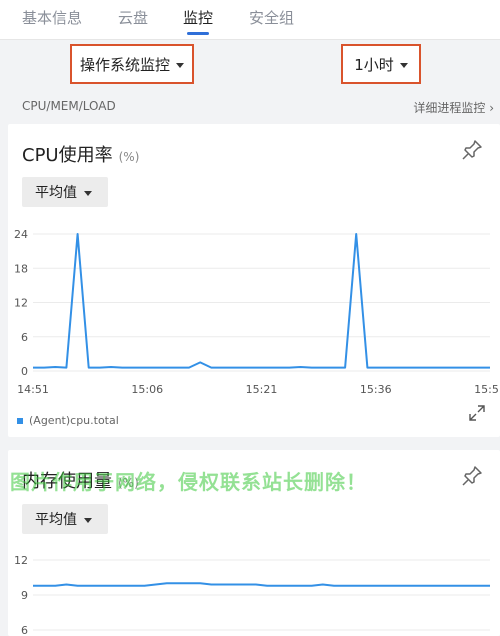 This screenshot has height=636, width=500. What do you see at coordinates (69, 106) in the screenshot?
I see `section-label: CPU/MEM/LOAD` at bounding box center [69, 106].